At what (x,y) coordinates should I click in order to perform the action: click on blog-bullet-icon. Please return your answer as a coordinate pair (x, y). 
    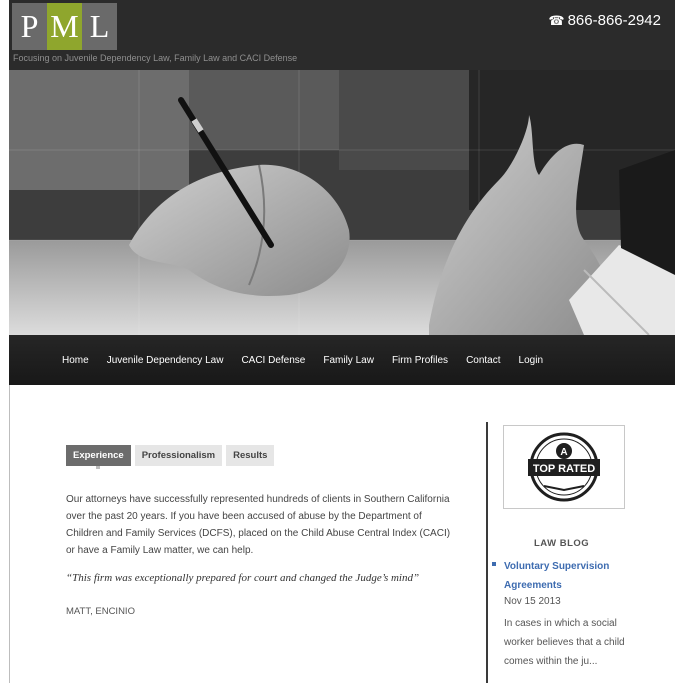
    Looking at the image, I should click on (494, 564).